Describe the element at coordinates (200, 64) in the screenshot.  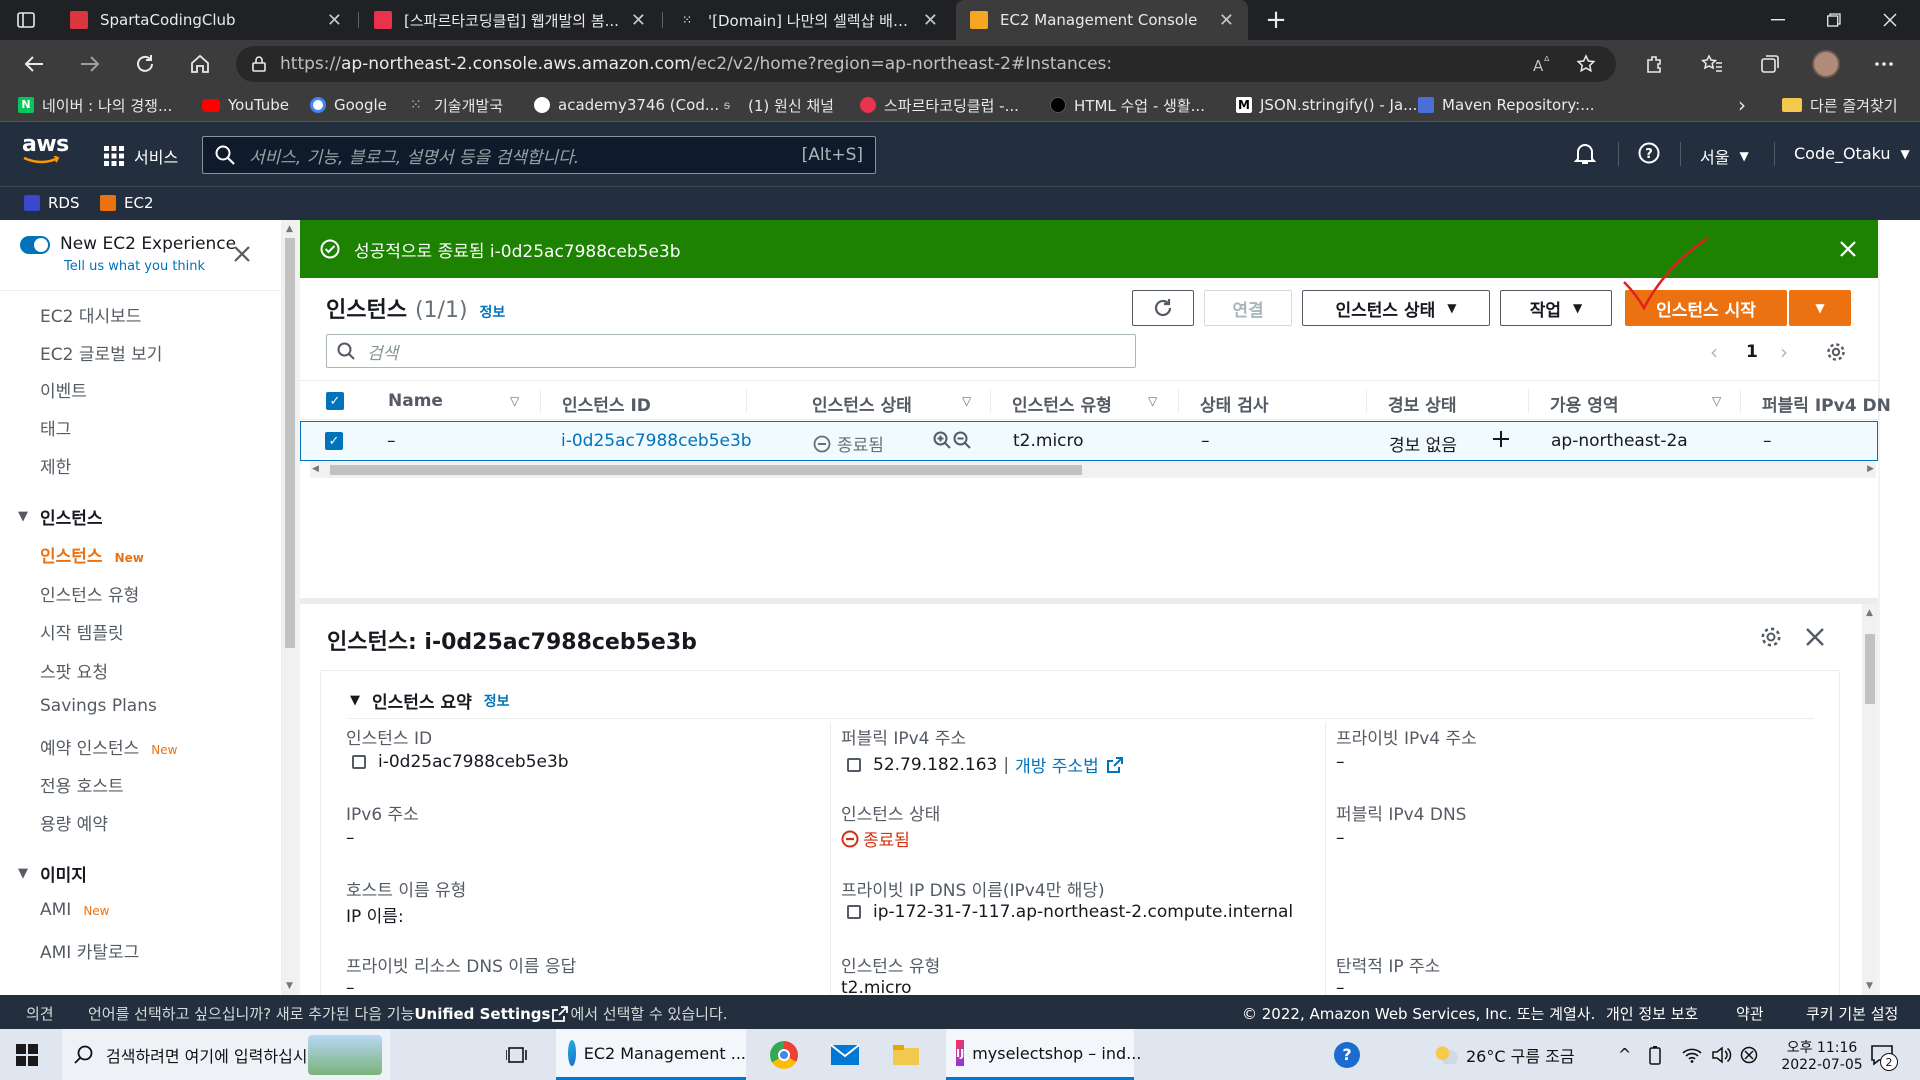
I see `home-icon` at that location.